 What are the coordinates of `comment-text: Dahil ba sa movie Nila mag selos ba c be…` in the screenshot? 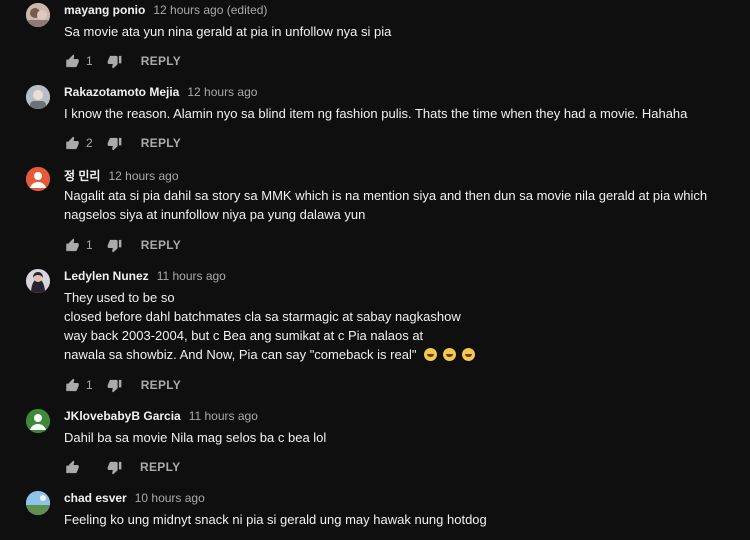 It's located at (195, 437).